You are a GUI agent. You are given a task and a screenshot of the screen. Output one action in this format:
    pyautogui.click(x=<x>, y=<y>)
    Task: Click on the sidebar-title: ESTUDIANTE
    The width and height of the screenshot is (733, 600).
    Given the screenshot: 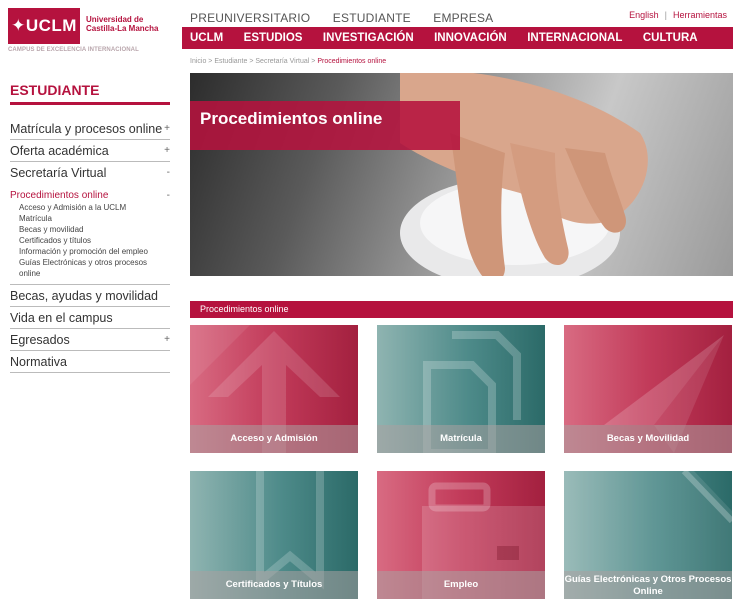 What is the action you would take?
    pyautogui.click(x=55, y=90)
    